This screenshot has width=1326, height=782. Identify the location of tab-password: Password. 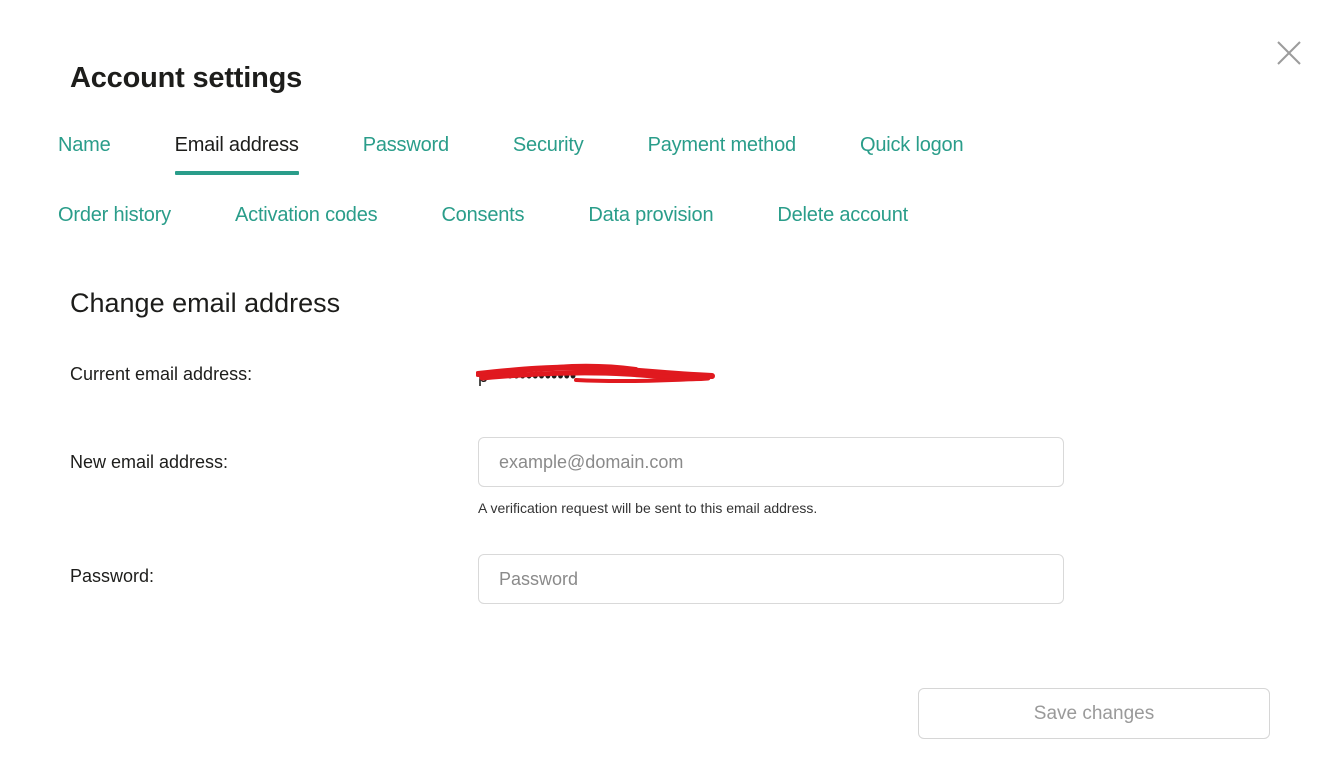
(406, 154).